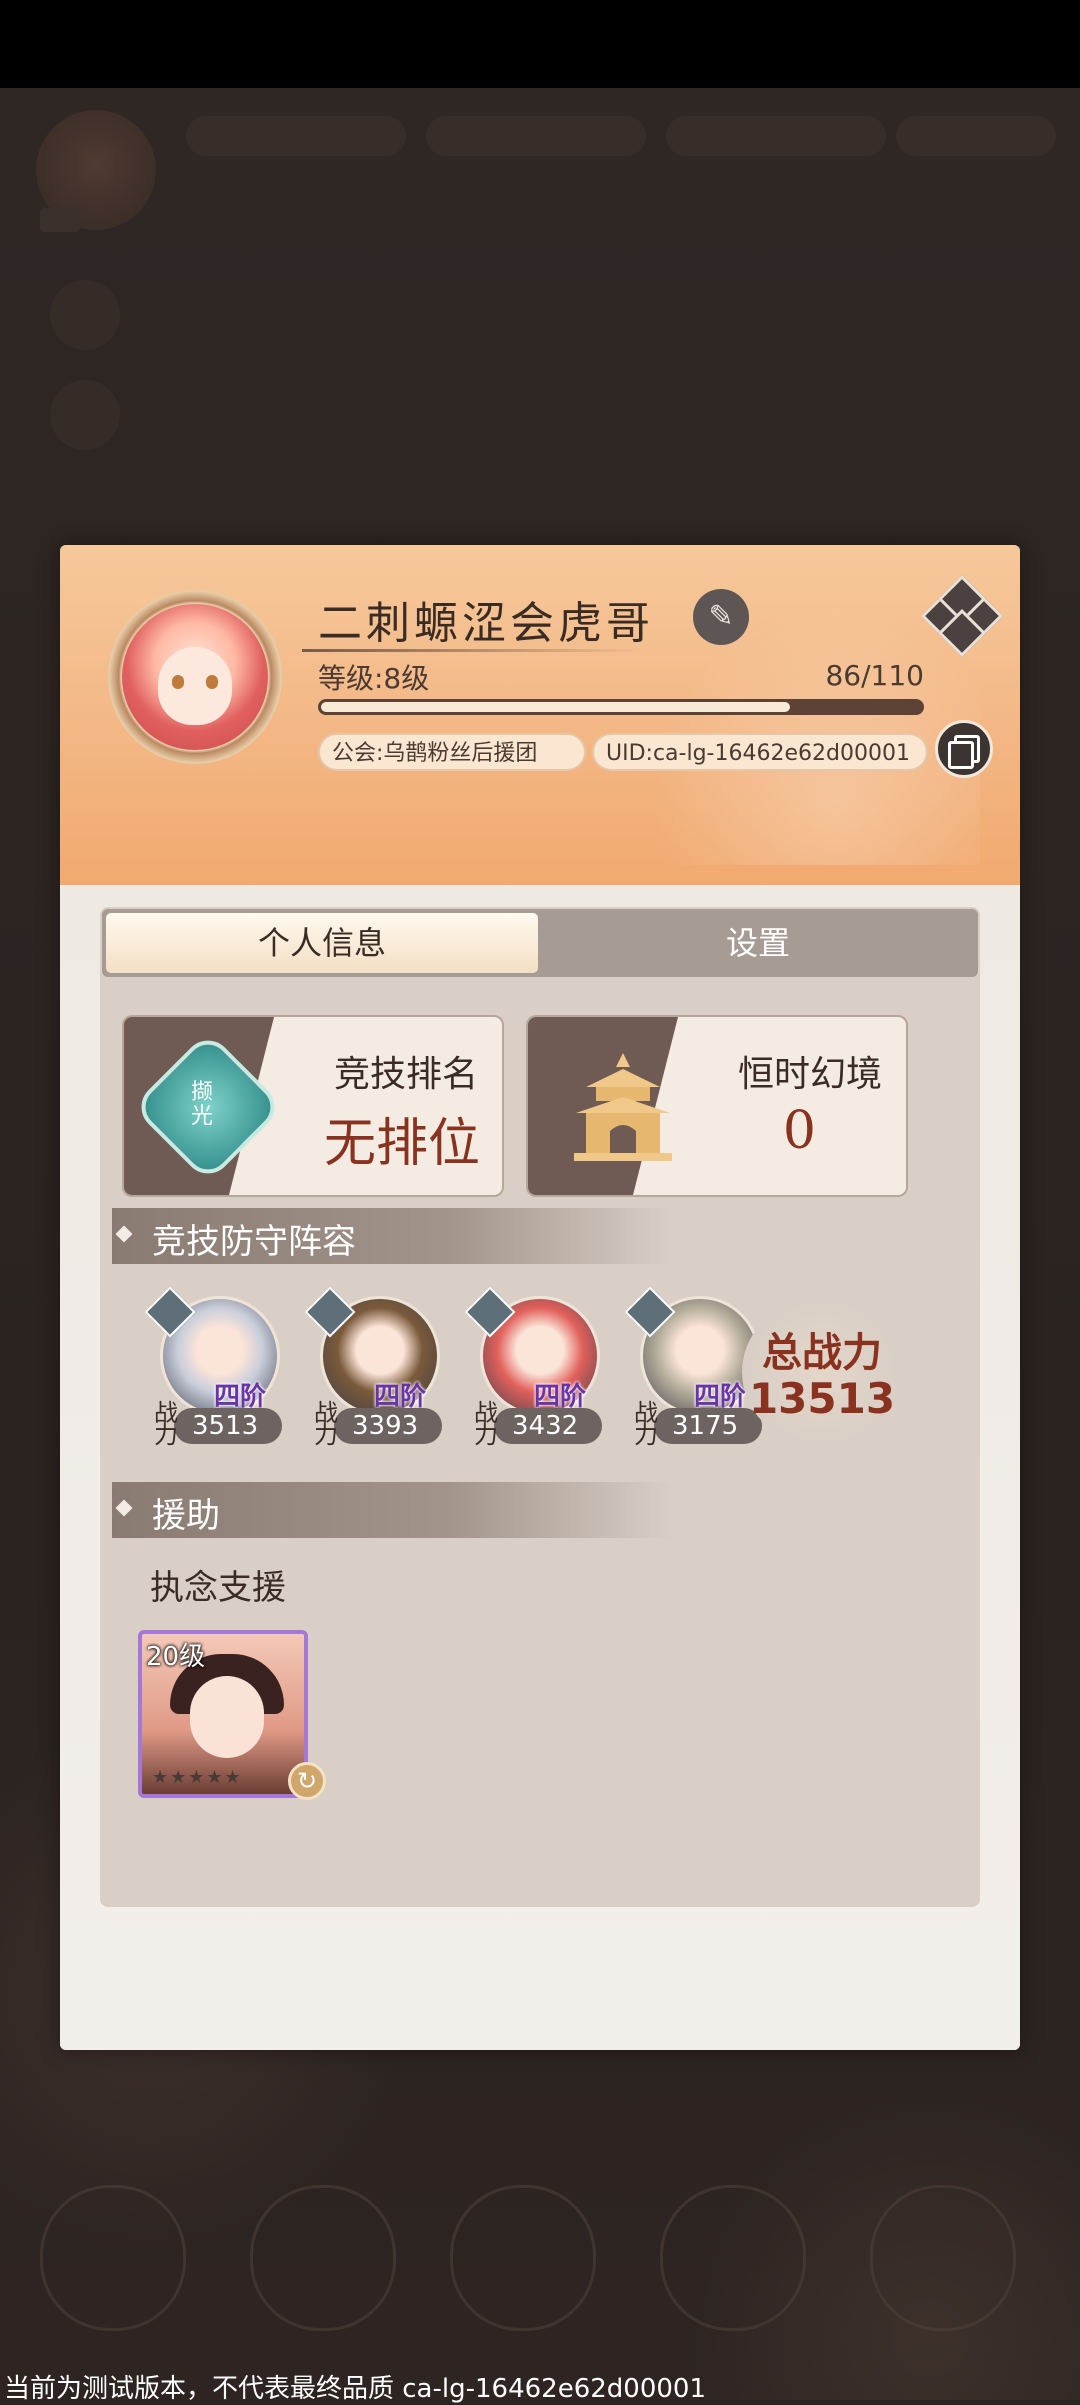 This screenshot has width=1080, height=2405. Describe the element at coordinates (623, 1107) in the screenshot. I see `temple-icon` at that location.